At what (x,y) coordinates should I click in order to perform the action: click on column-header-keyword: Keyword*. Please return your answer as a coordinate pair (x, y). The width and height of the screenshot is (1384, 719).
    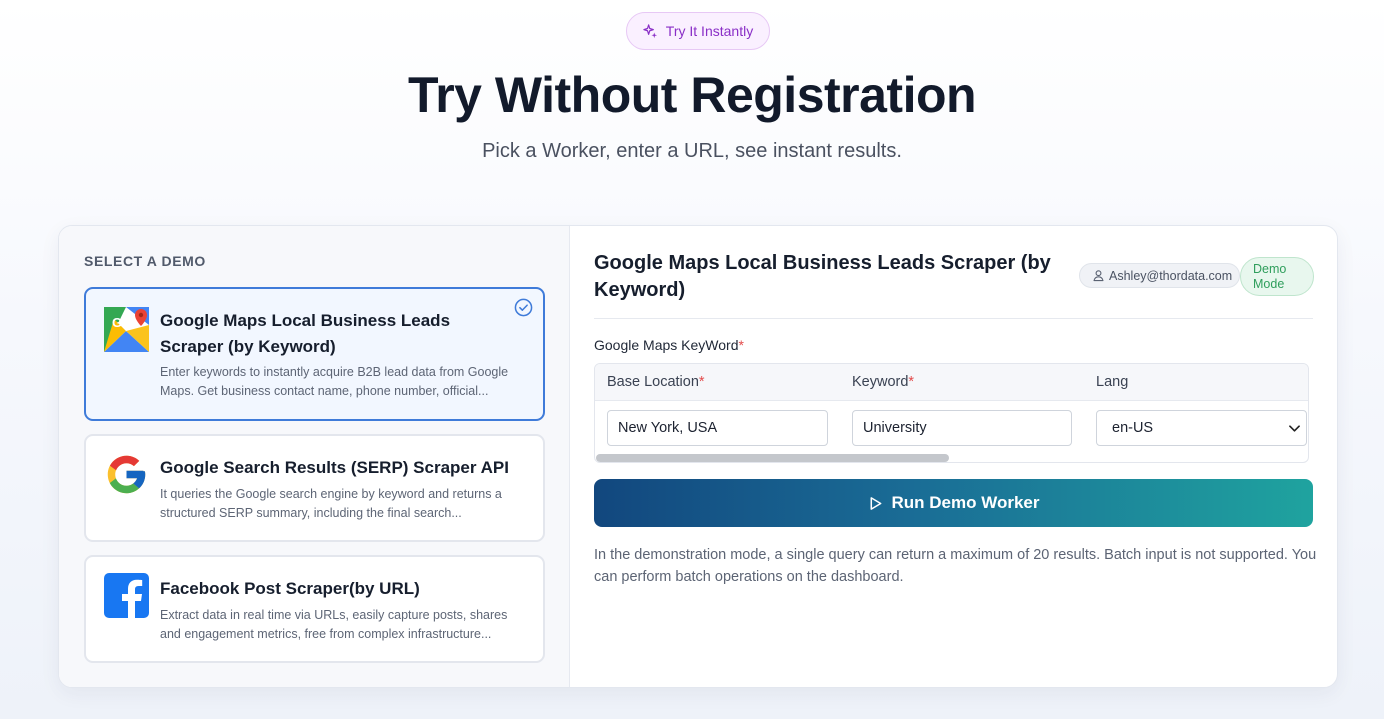
    Looking at the image, I should click on (883, 382).